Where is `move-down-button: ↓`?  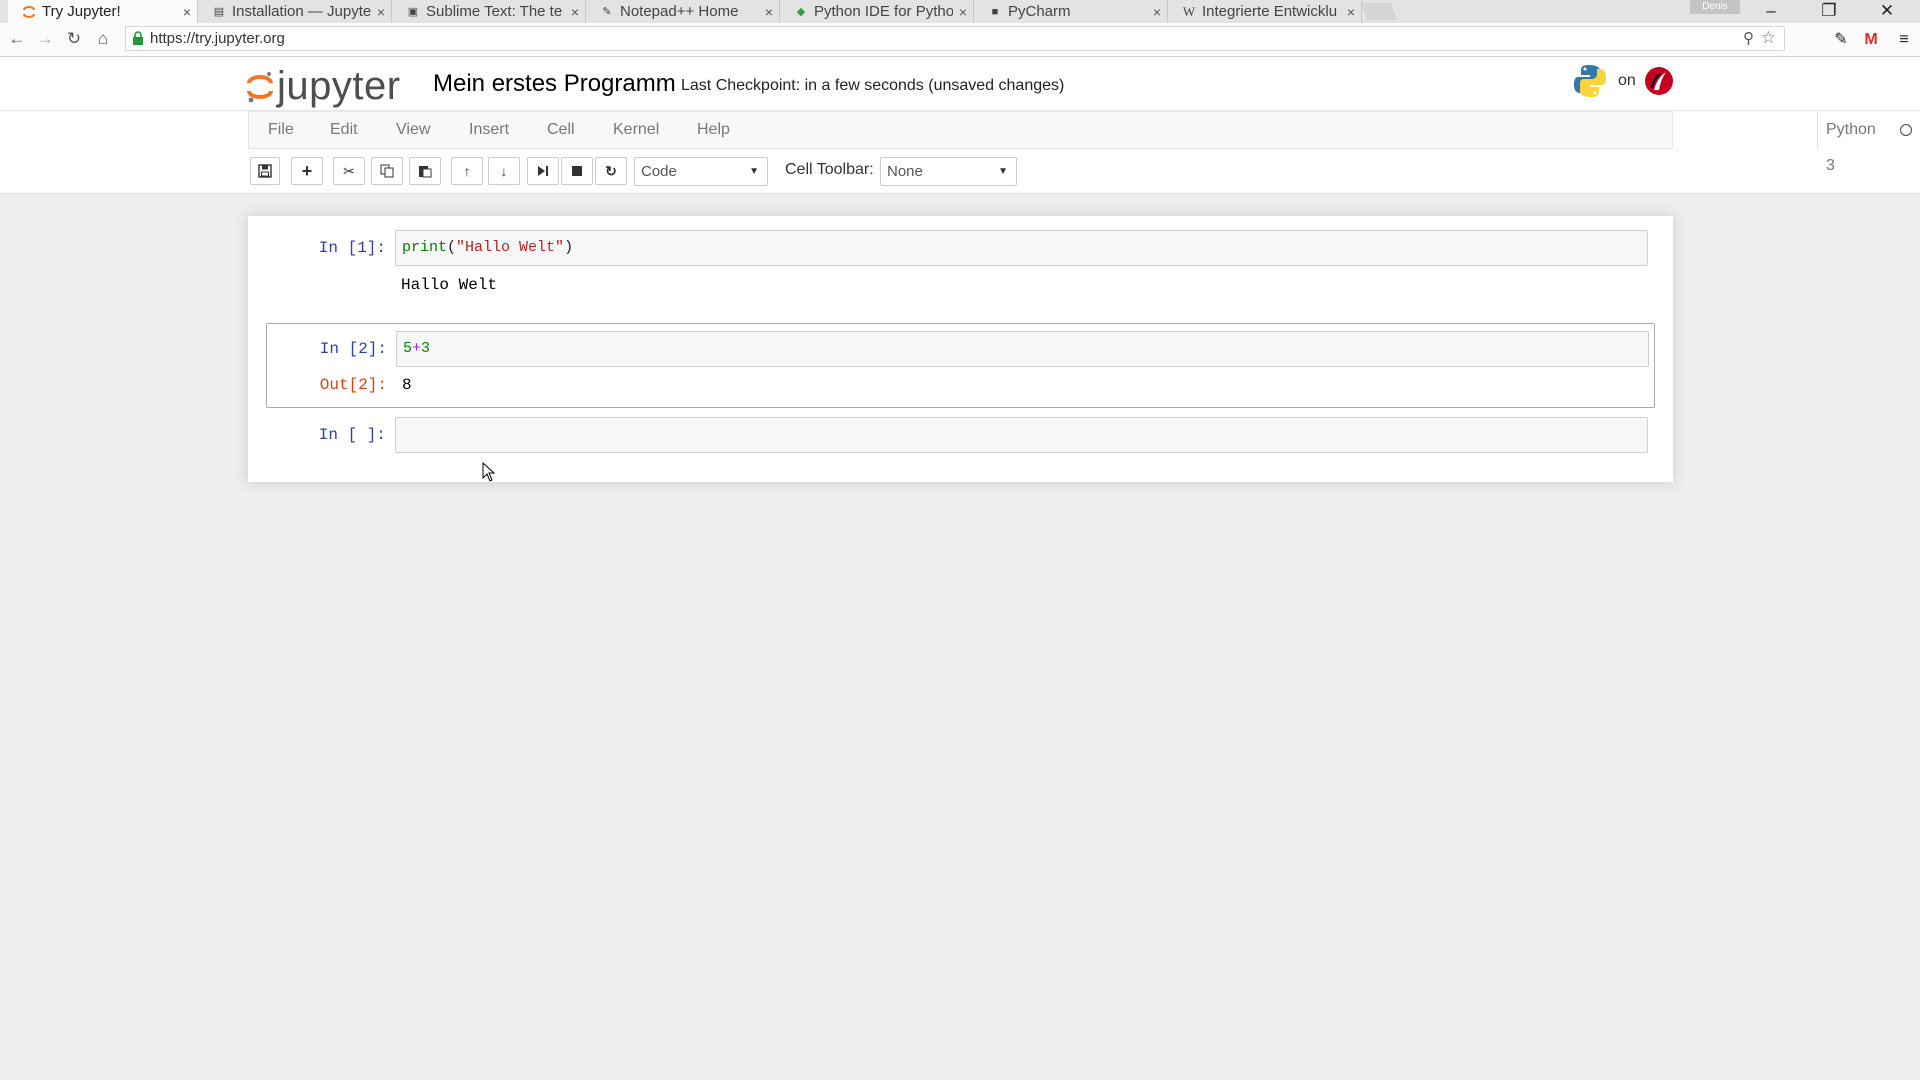 move-down-button: ↓ is located at coordinates (504, 171).